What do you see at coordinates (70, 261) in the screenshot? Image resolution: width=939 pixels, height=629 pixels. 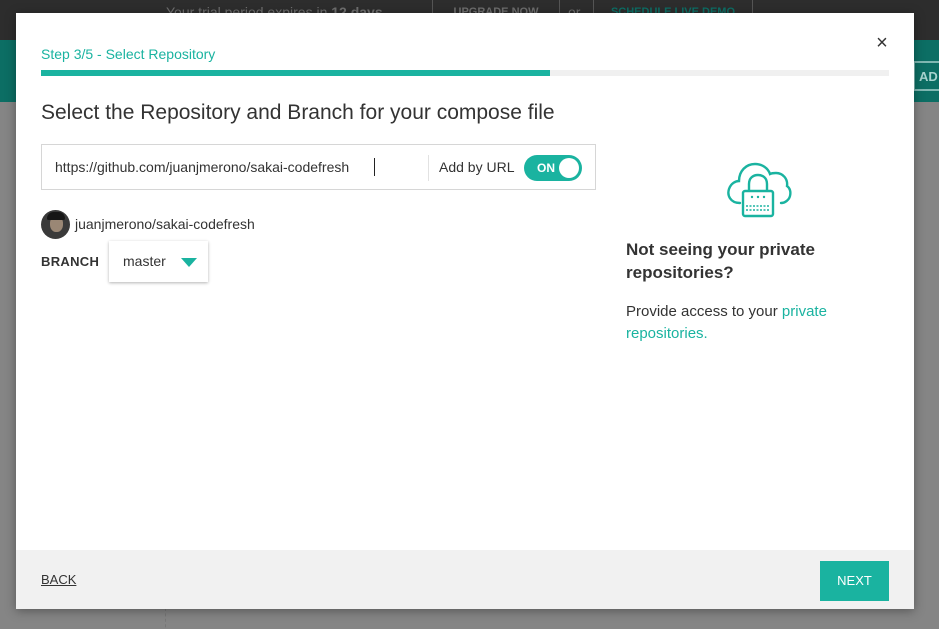 I see `branch-label: BRANCH` at bounding box center [70, 261].